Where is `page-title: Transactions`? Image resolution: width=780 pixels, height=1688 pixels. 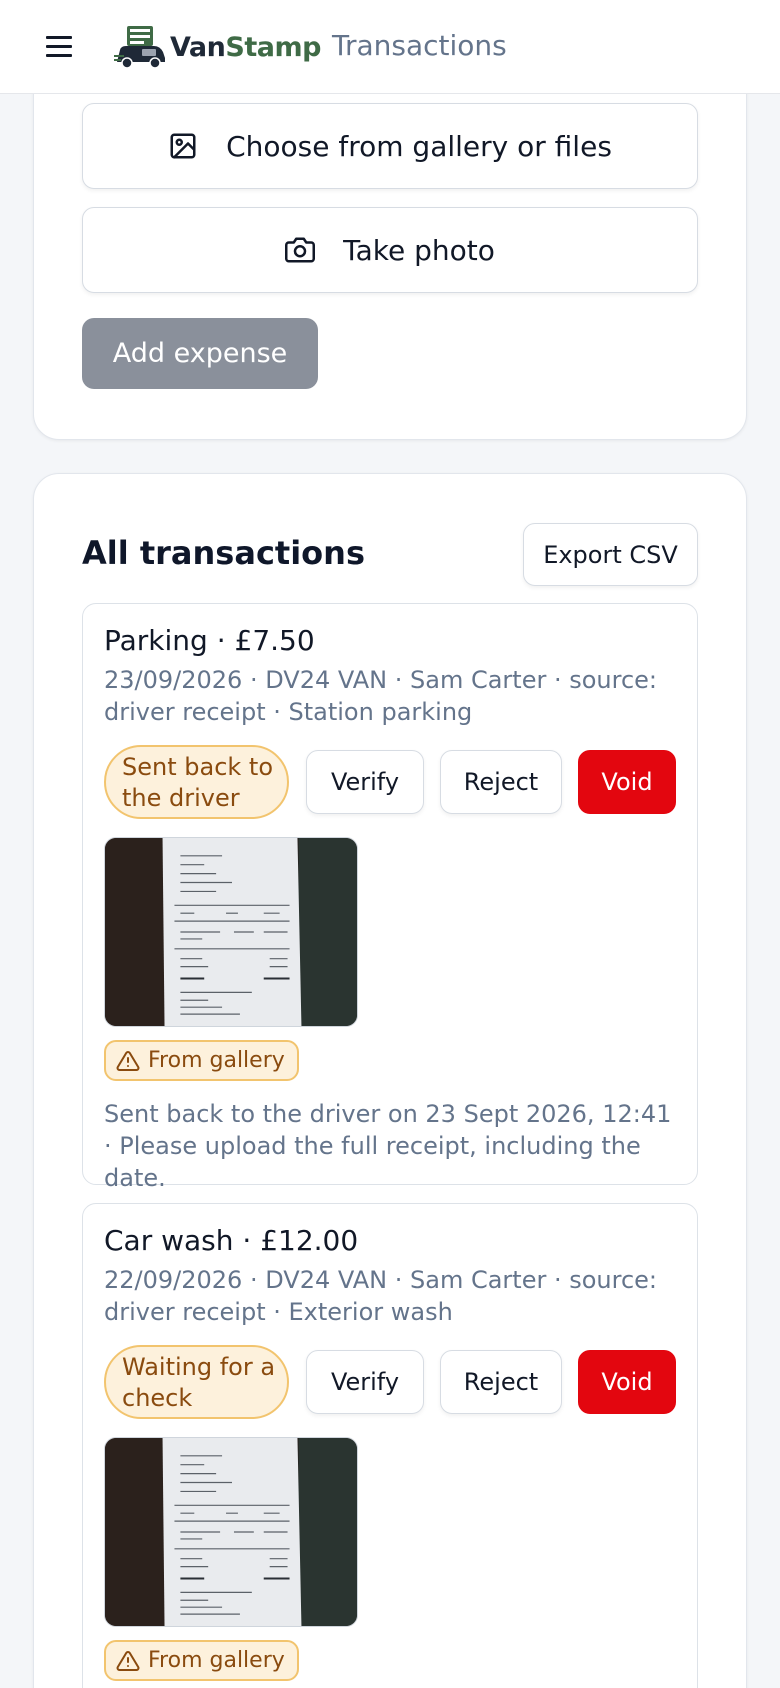 page-title: Transactions is located at coordinates (419, 45).